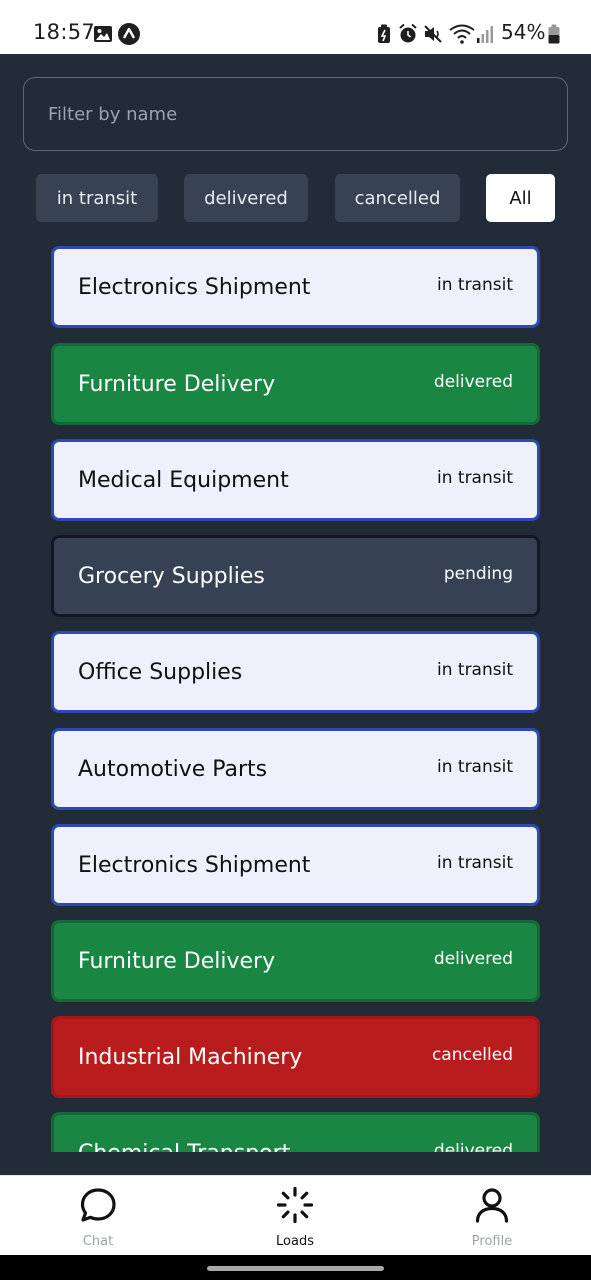 This screenshot has width=591, height=1280. I want to click on filter-search-field, so click(295, 114).